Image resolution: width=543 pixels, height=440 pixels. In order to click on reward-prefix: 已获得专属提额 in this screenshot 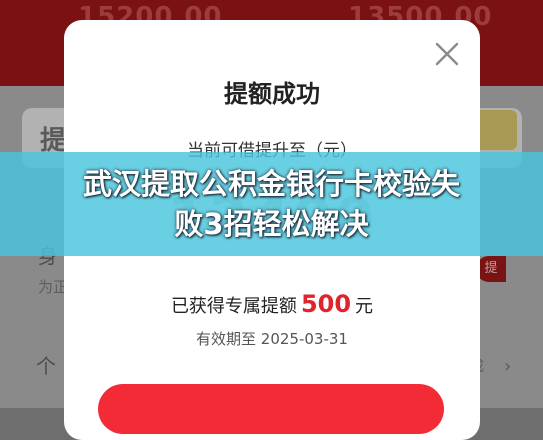, I will do `click(233, 306)`.